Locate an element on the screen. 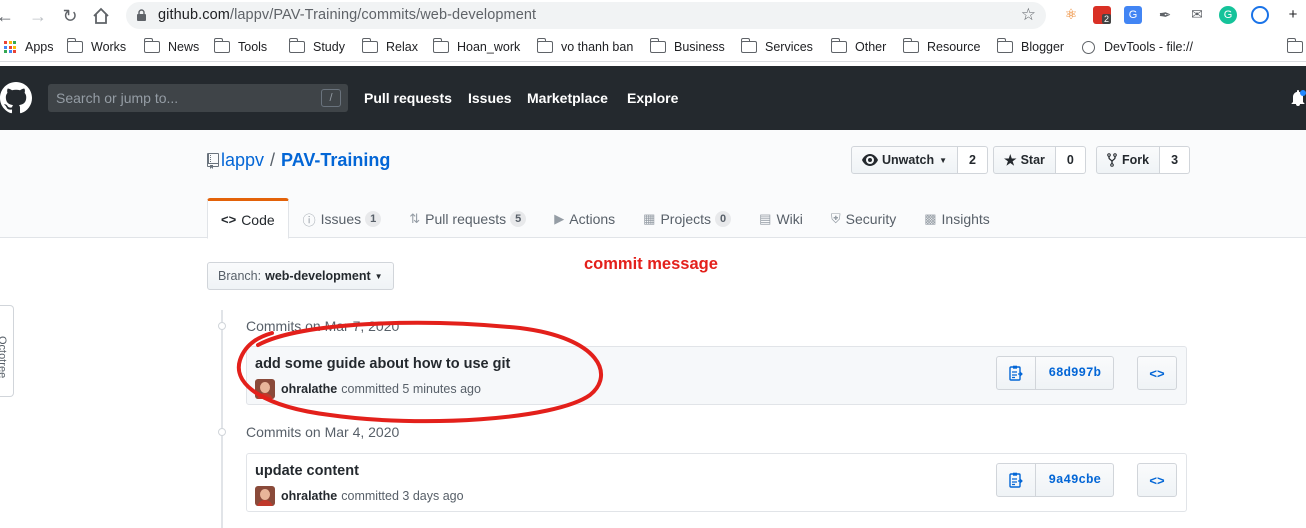 The height and width of the screenshot is (528, 1306). tab-insights: ▩ Insights is located at coordinates (957, 218).